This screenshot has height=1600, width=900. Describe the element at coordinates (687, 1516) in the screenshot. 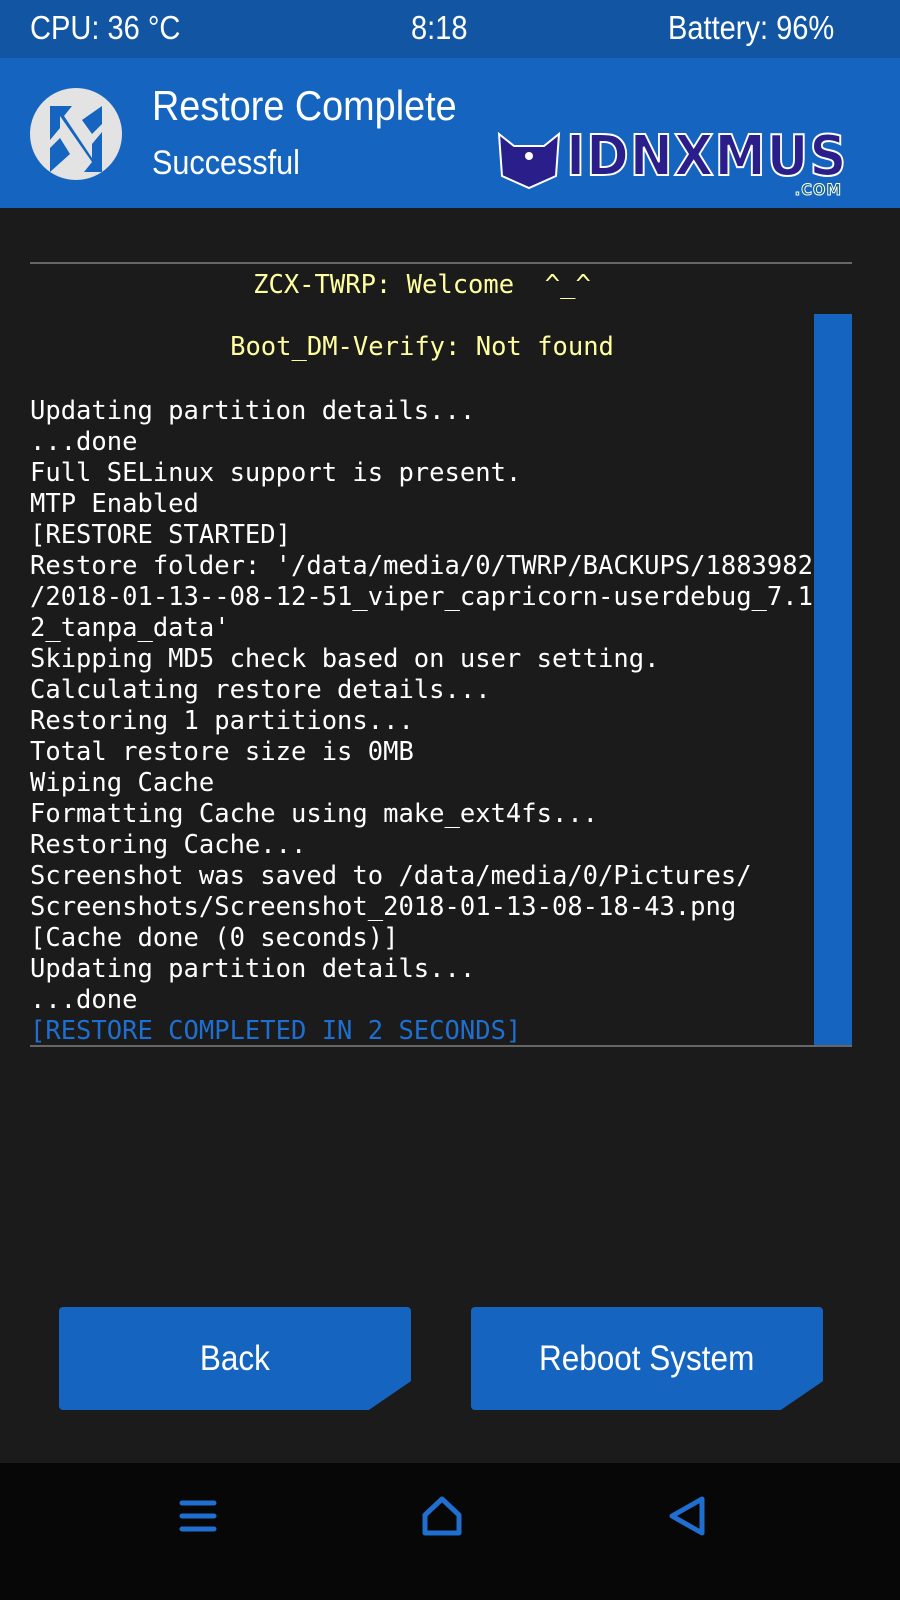

I see `back-icon` at that location.